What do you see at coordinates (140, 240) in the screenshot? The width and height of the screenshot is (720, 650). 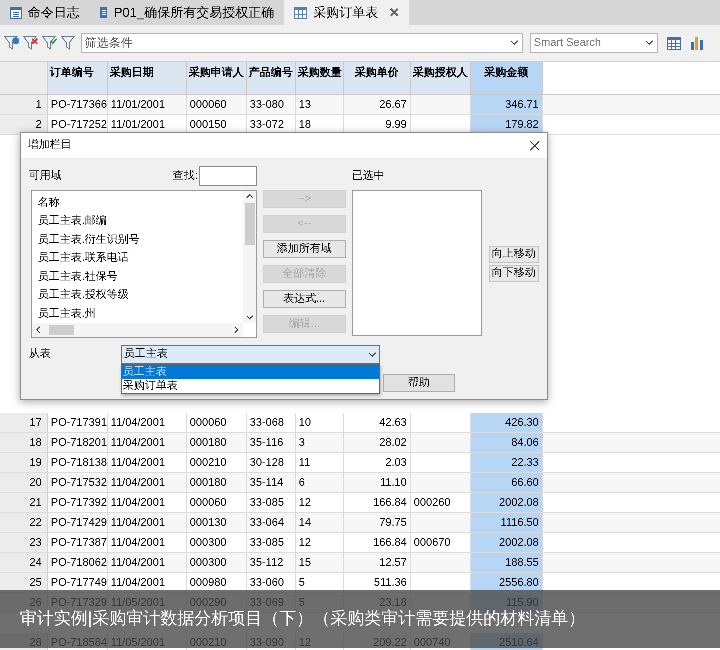 I see `field-list-item: 员工主表.衍生识别号` at bounding box center [140, 240].